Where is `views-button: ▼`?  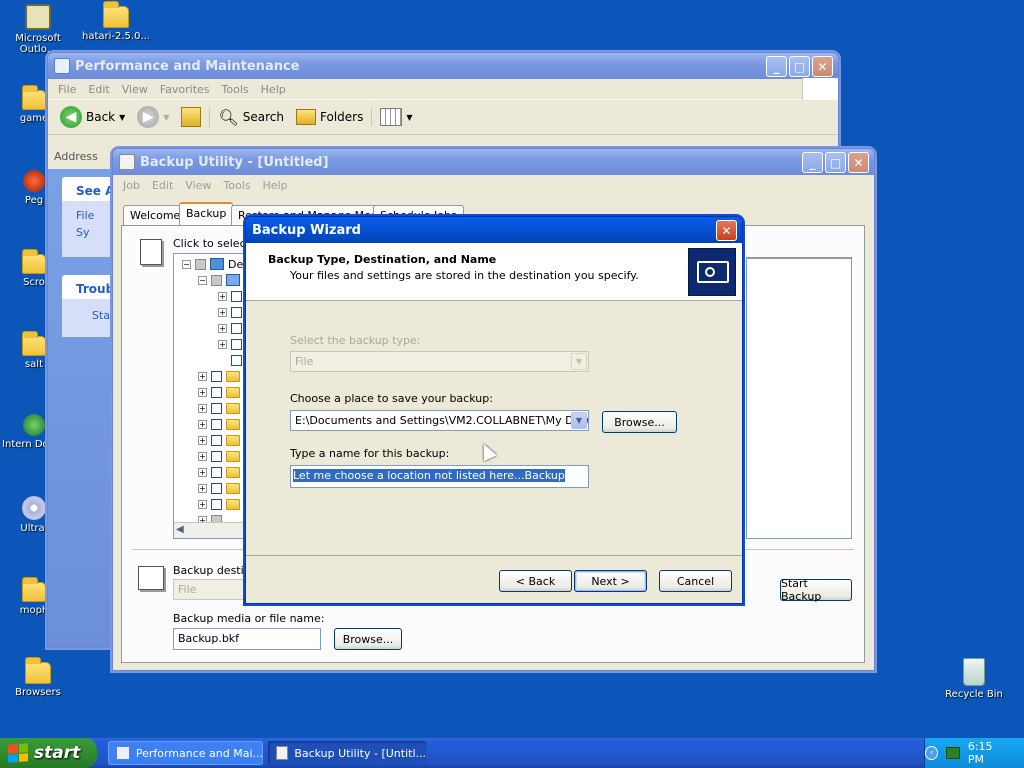 views-button: ▼ is located at coordinates (393, 117).